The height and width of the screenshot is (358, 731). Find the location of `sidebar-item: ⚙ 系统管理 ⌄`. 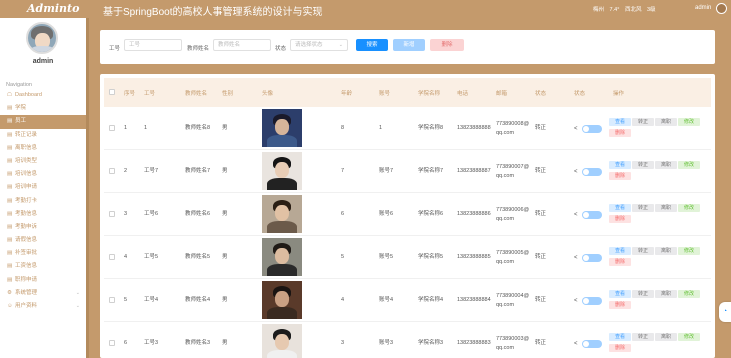

sidebar-item: ⚙ 系统管理 ⌄ is located at coordinates (43, 293).